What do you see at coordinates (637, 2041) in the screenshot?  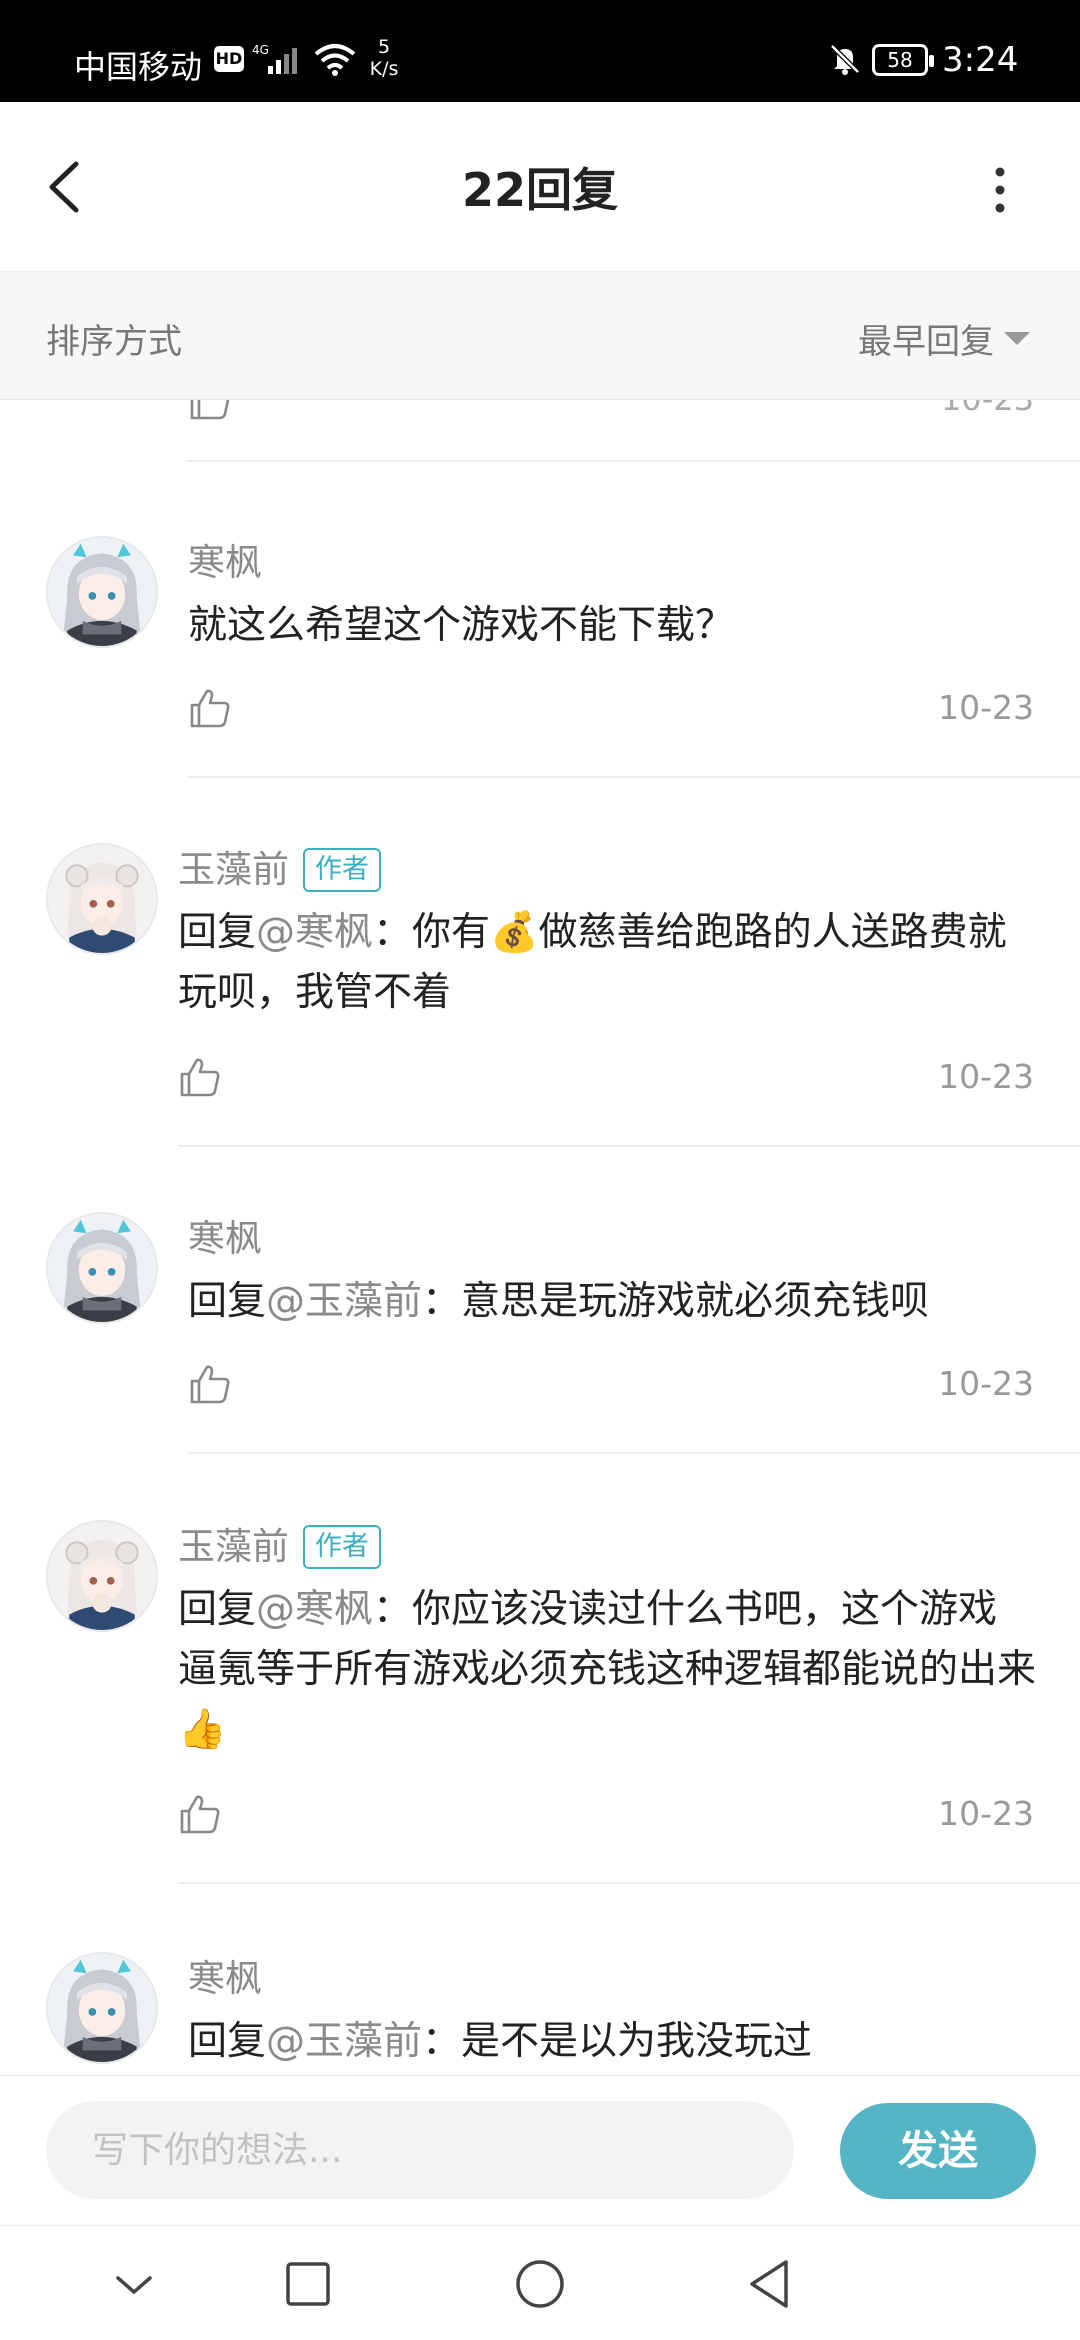 I see `comment-content: 是不是以为我没玩过` at bounding box center [637, 2041].